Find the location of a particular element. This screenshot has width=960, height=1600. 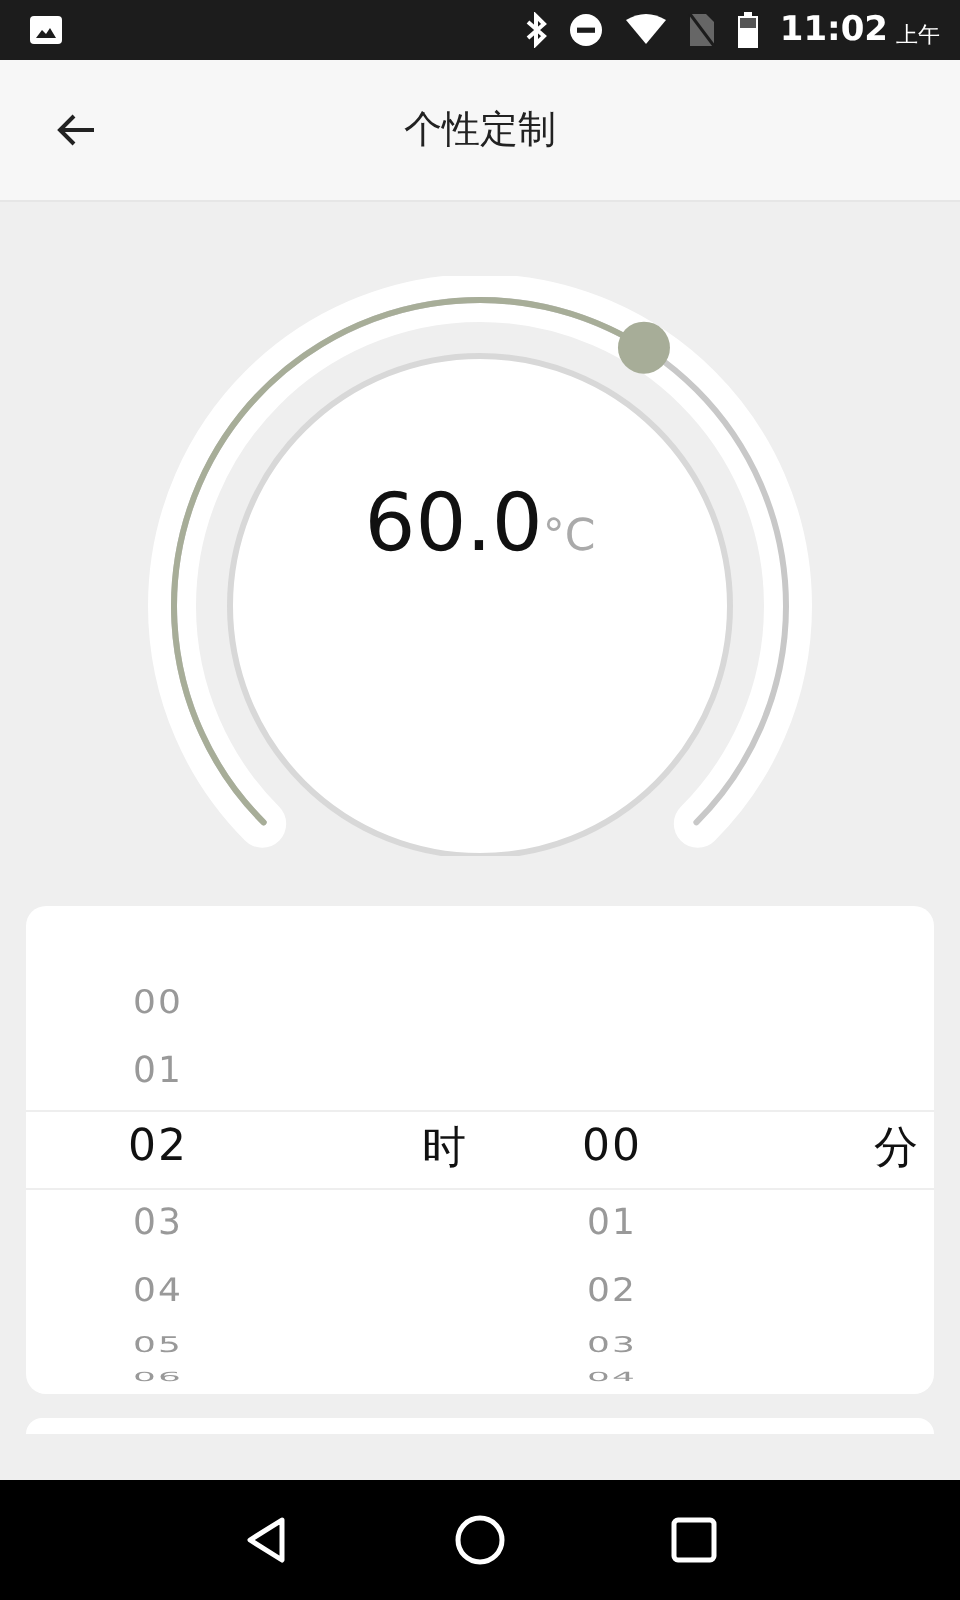

battery-icon is located at coordinates (747, 30).